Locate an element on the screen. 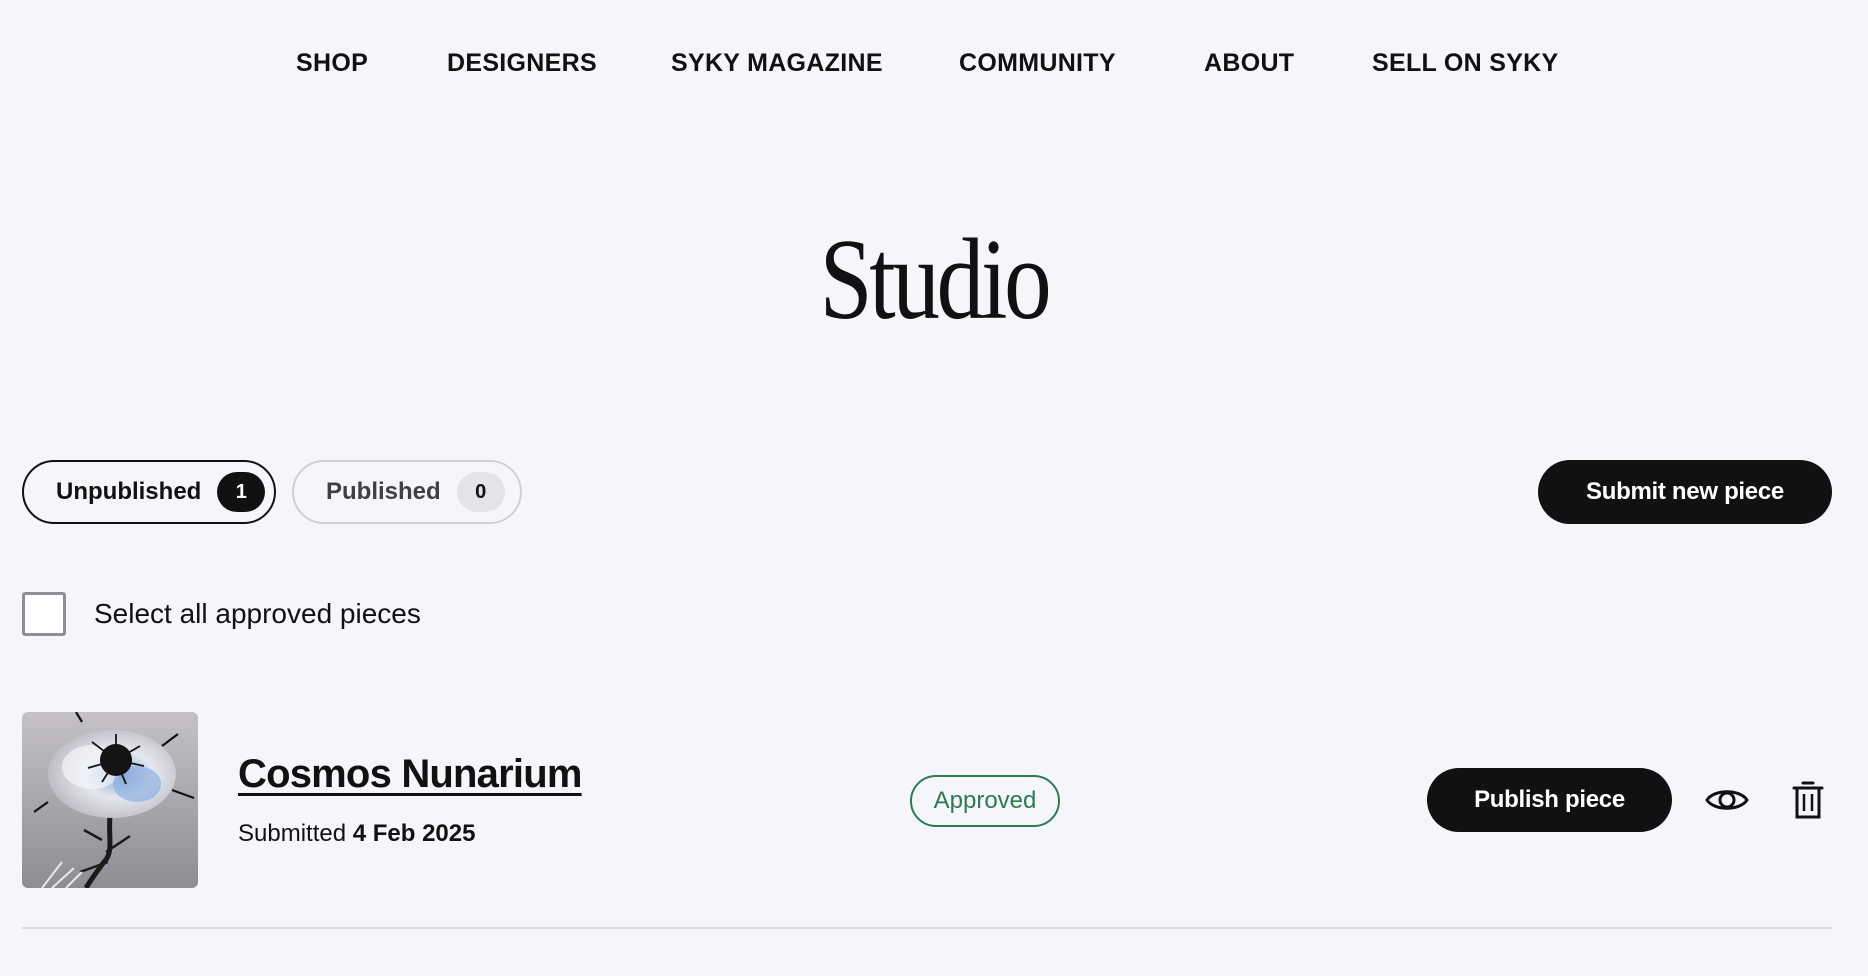 Image resolution: width=1868 pixels, height=976 pixels. delete-button is located at coordinates (1808, 800).